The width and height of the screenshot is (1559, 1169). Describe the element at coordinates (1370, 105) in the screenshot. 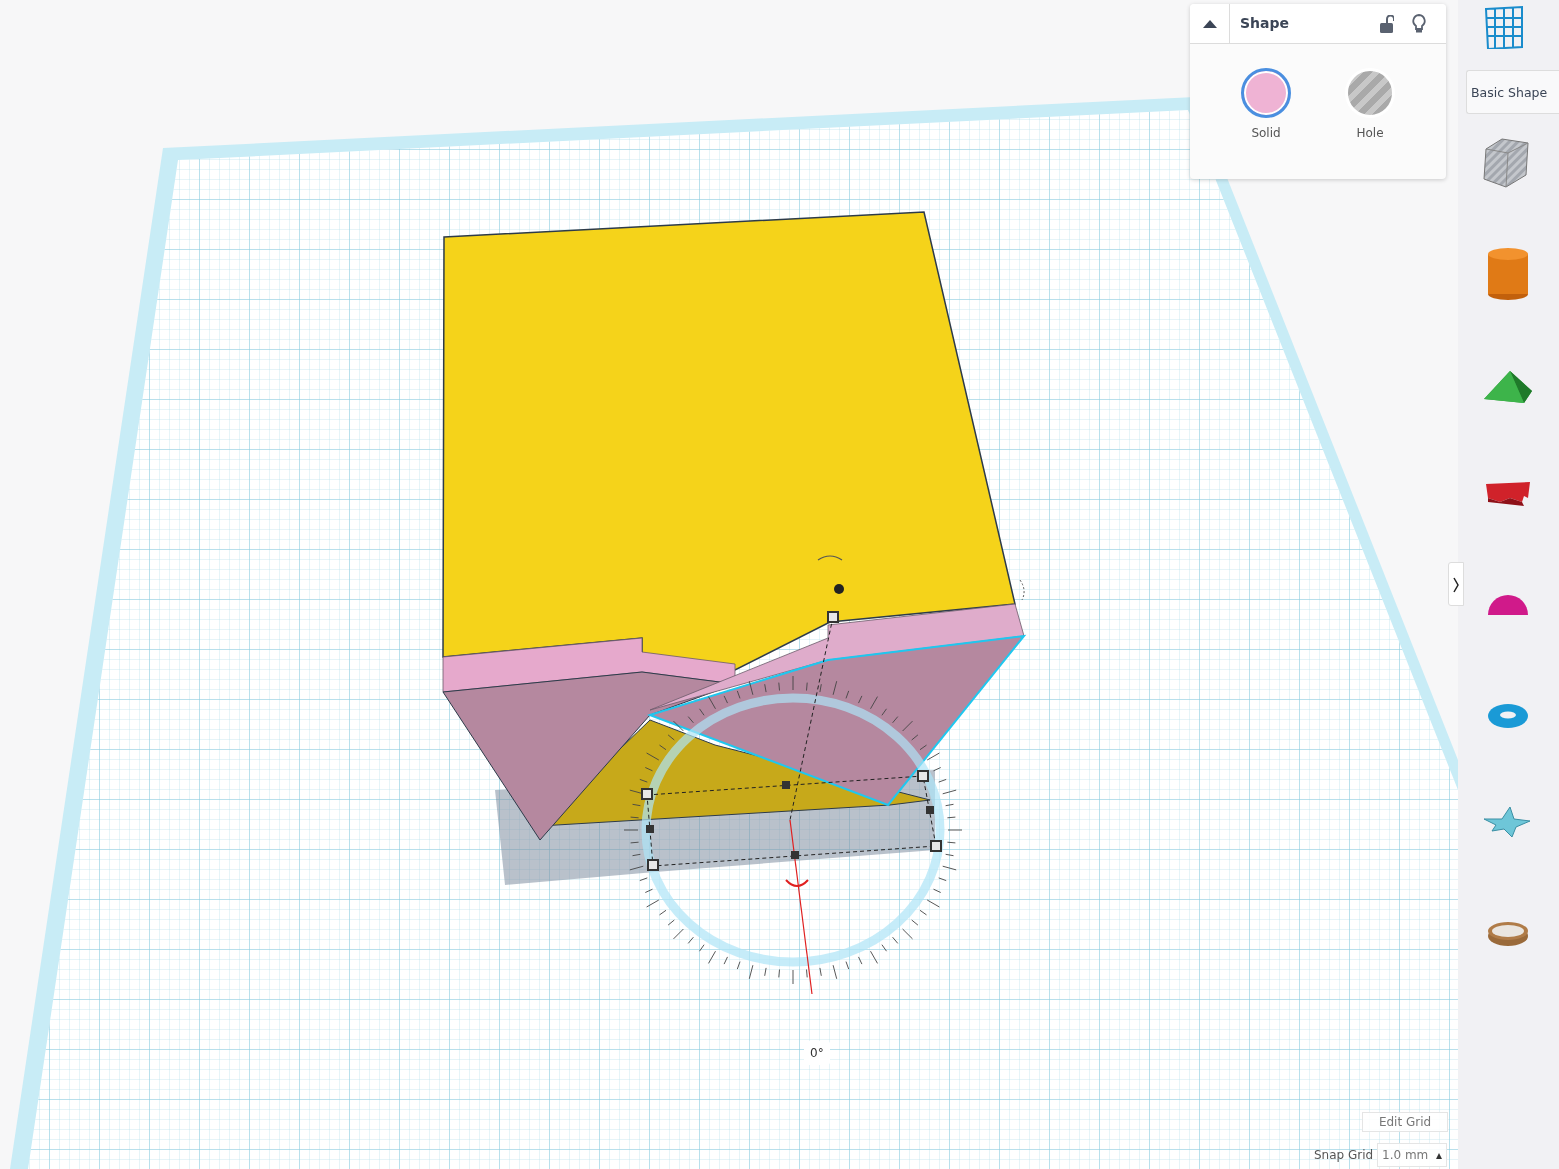

I see `hole-option: Hole` at that location.